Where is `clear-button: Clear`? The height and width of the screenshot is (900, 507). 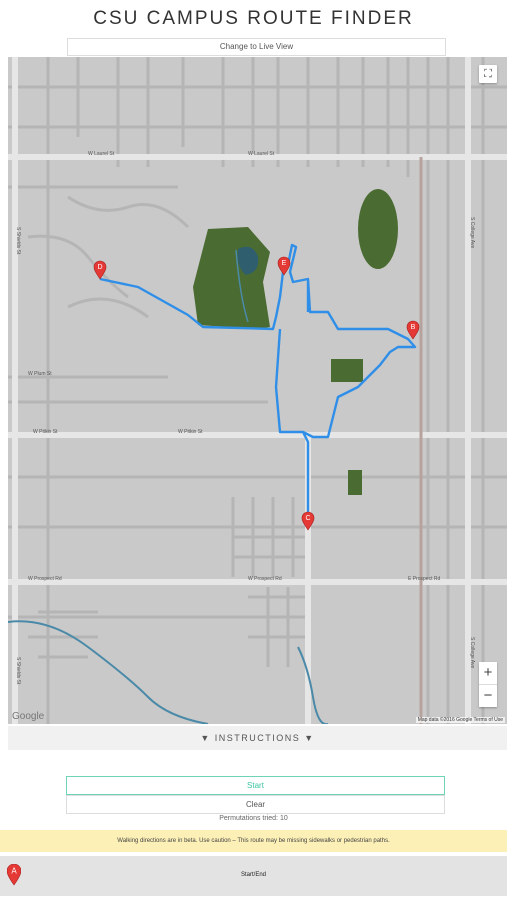
clear-button: Clear is located at coordinates (255, 804).